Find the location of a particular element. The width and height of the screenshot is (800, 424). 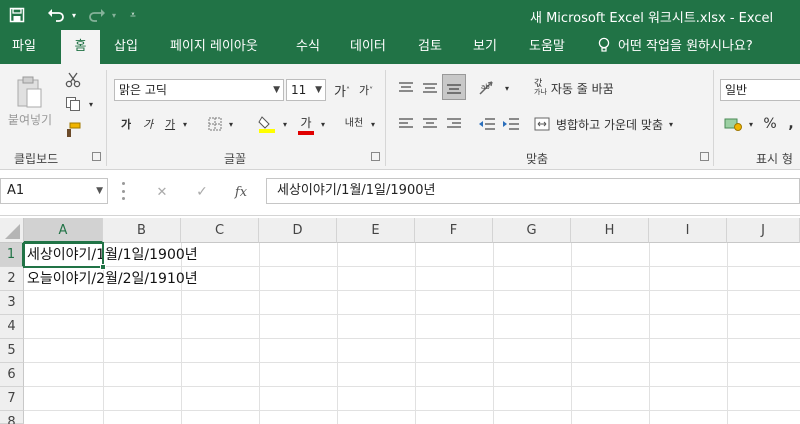

alignment-launcher-icon is located at coordinates (704, 156).